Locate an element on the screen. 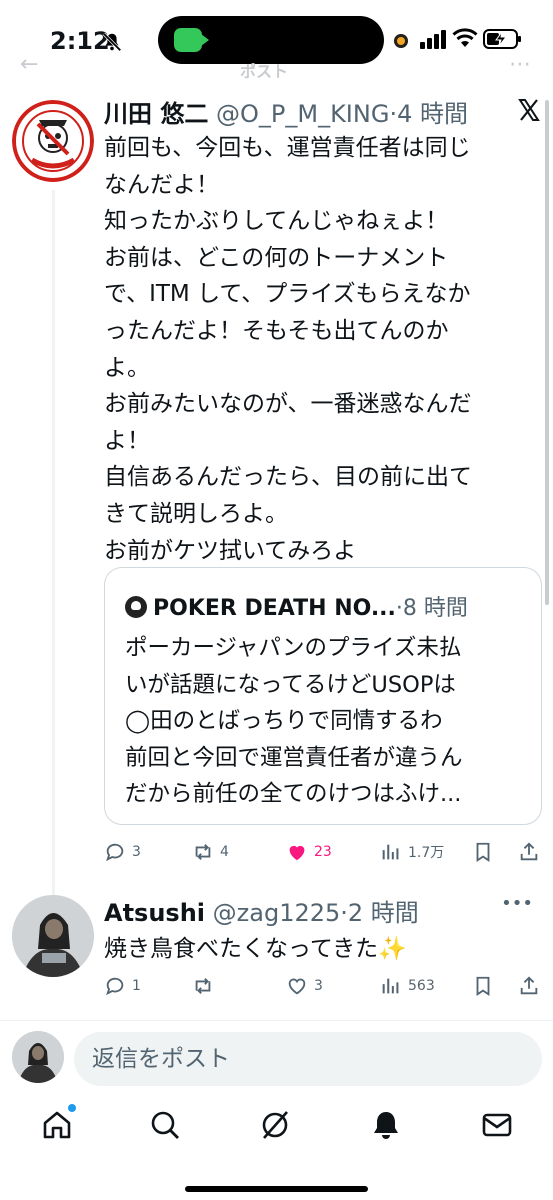  quote-header: POKER DEATH NO...·8 時間 is located at coordinates (325, 606).